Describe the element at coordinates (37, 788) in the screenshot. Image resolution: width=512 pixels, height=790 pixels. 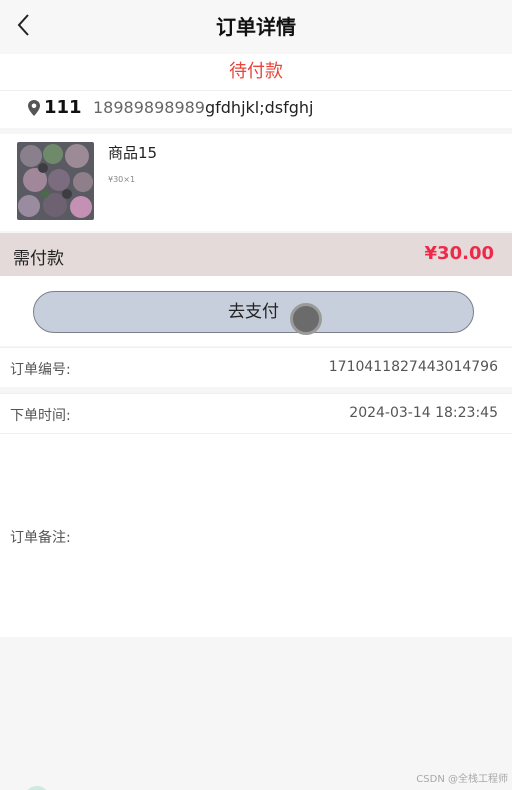
I see `floating-button-edge` at that location.